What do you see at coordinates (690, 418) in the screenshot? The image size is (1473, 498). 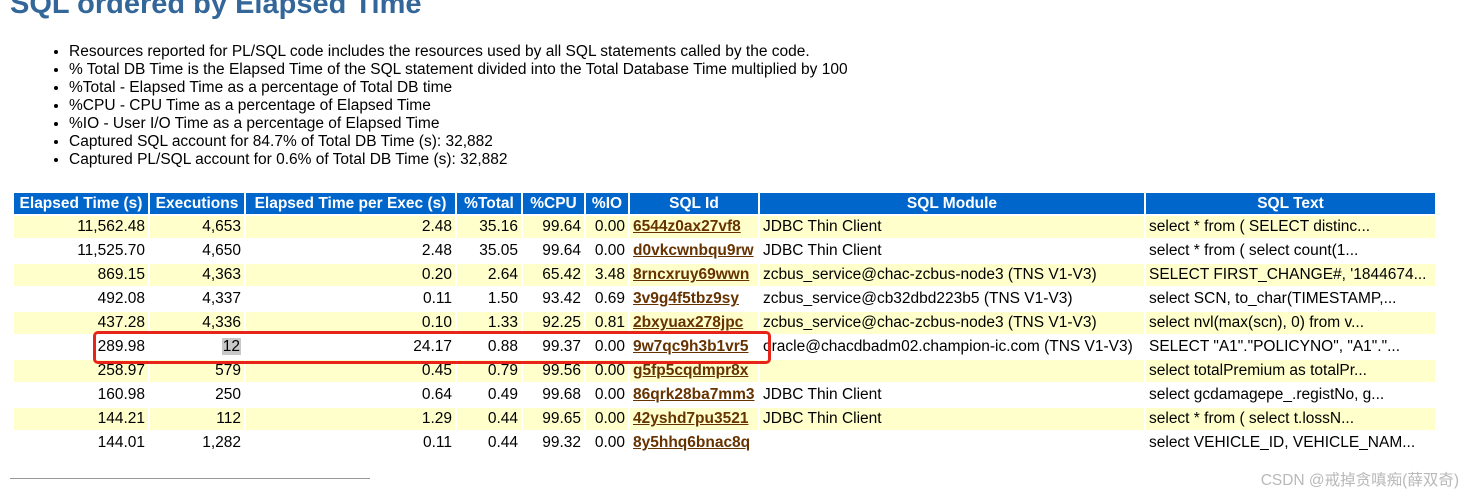 I see `sql-id-link: 42yshd7pu3521` at bounding box center [690, 418].